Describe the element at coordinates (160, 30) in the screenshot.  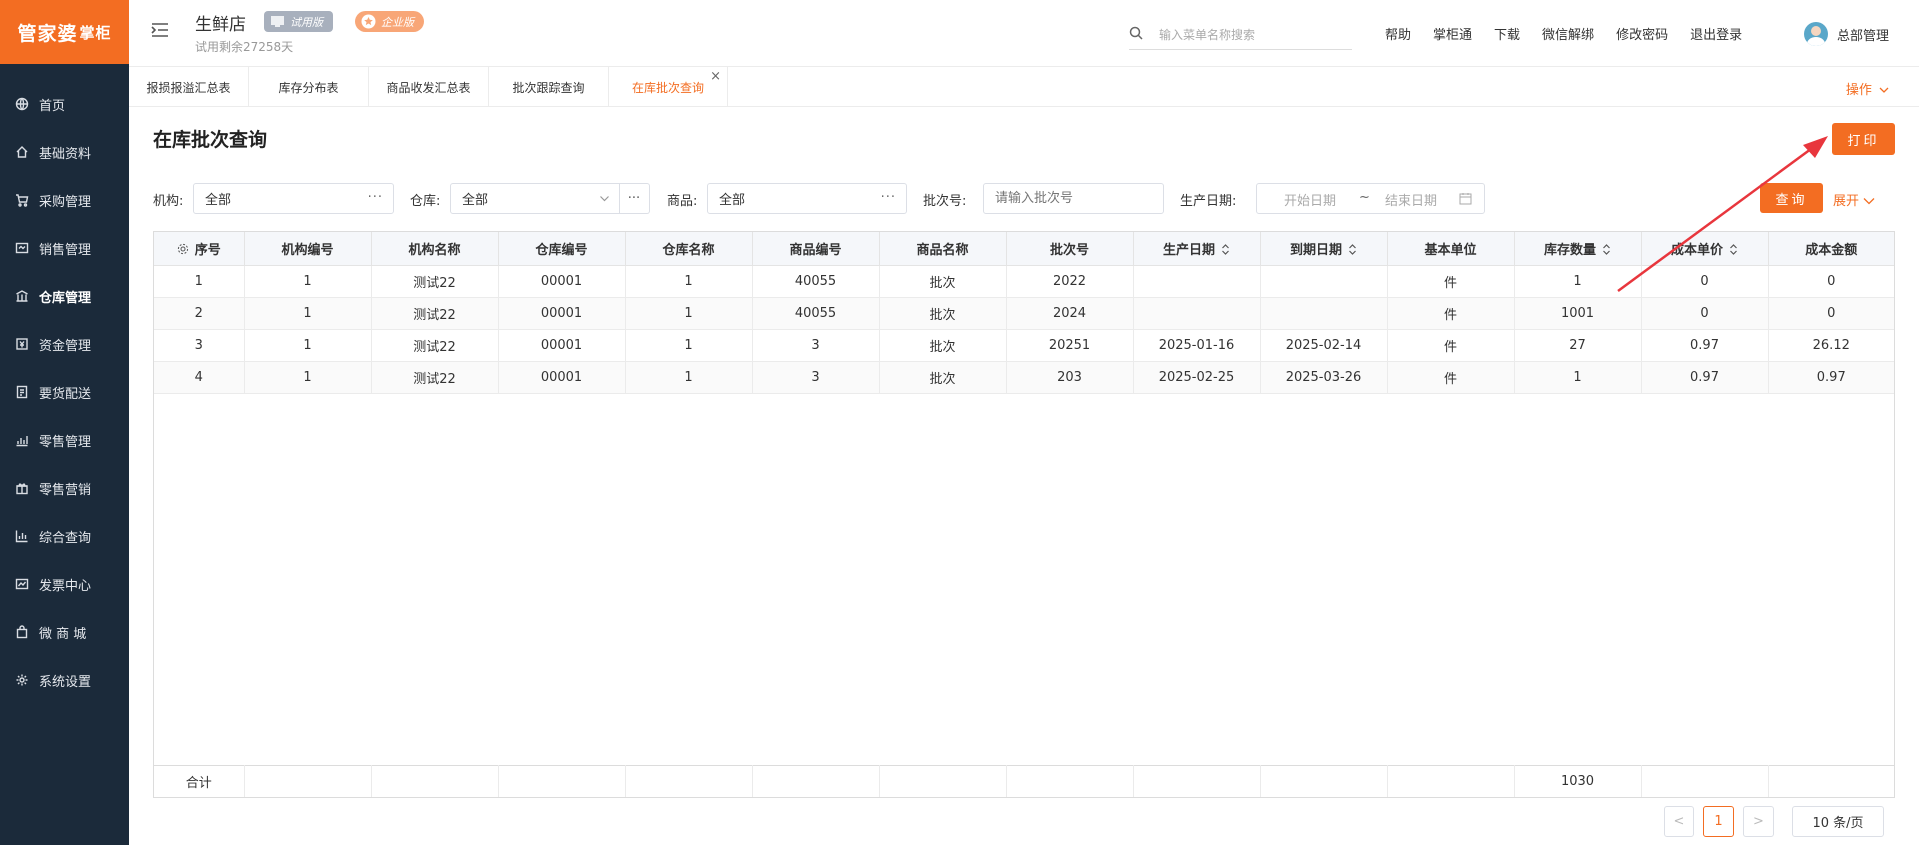
I see `menu-toggle-icon` at that location.